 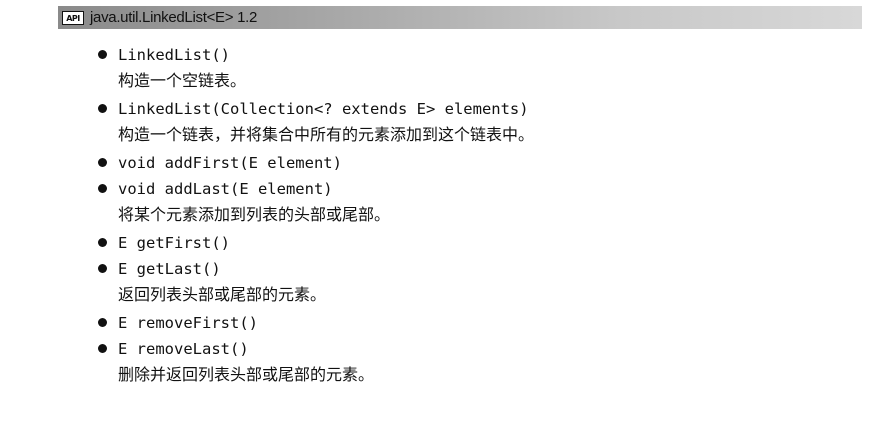 What do you see at coordinates (183, 349) in the screenshot?
I see `method-signature: E removeLast()` at bounding box center [183, 349].